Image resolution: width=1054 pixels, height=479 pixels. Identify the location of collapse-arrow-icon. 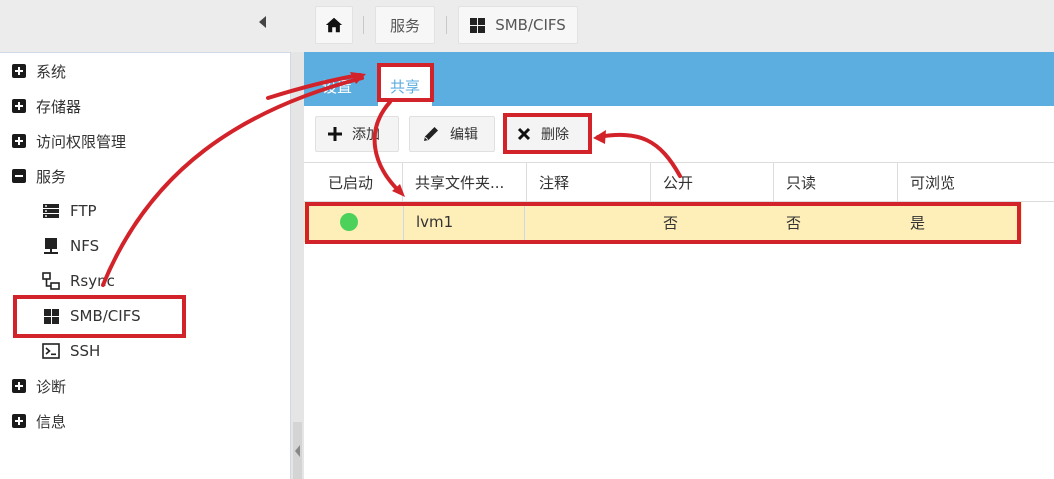
(297, 451).